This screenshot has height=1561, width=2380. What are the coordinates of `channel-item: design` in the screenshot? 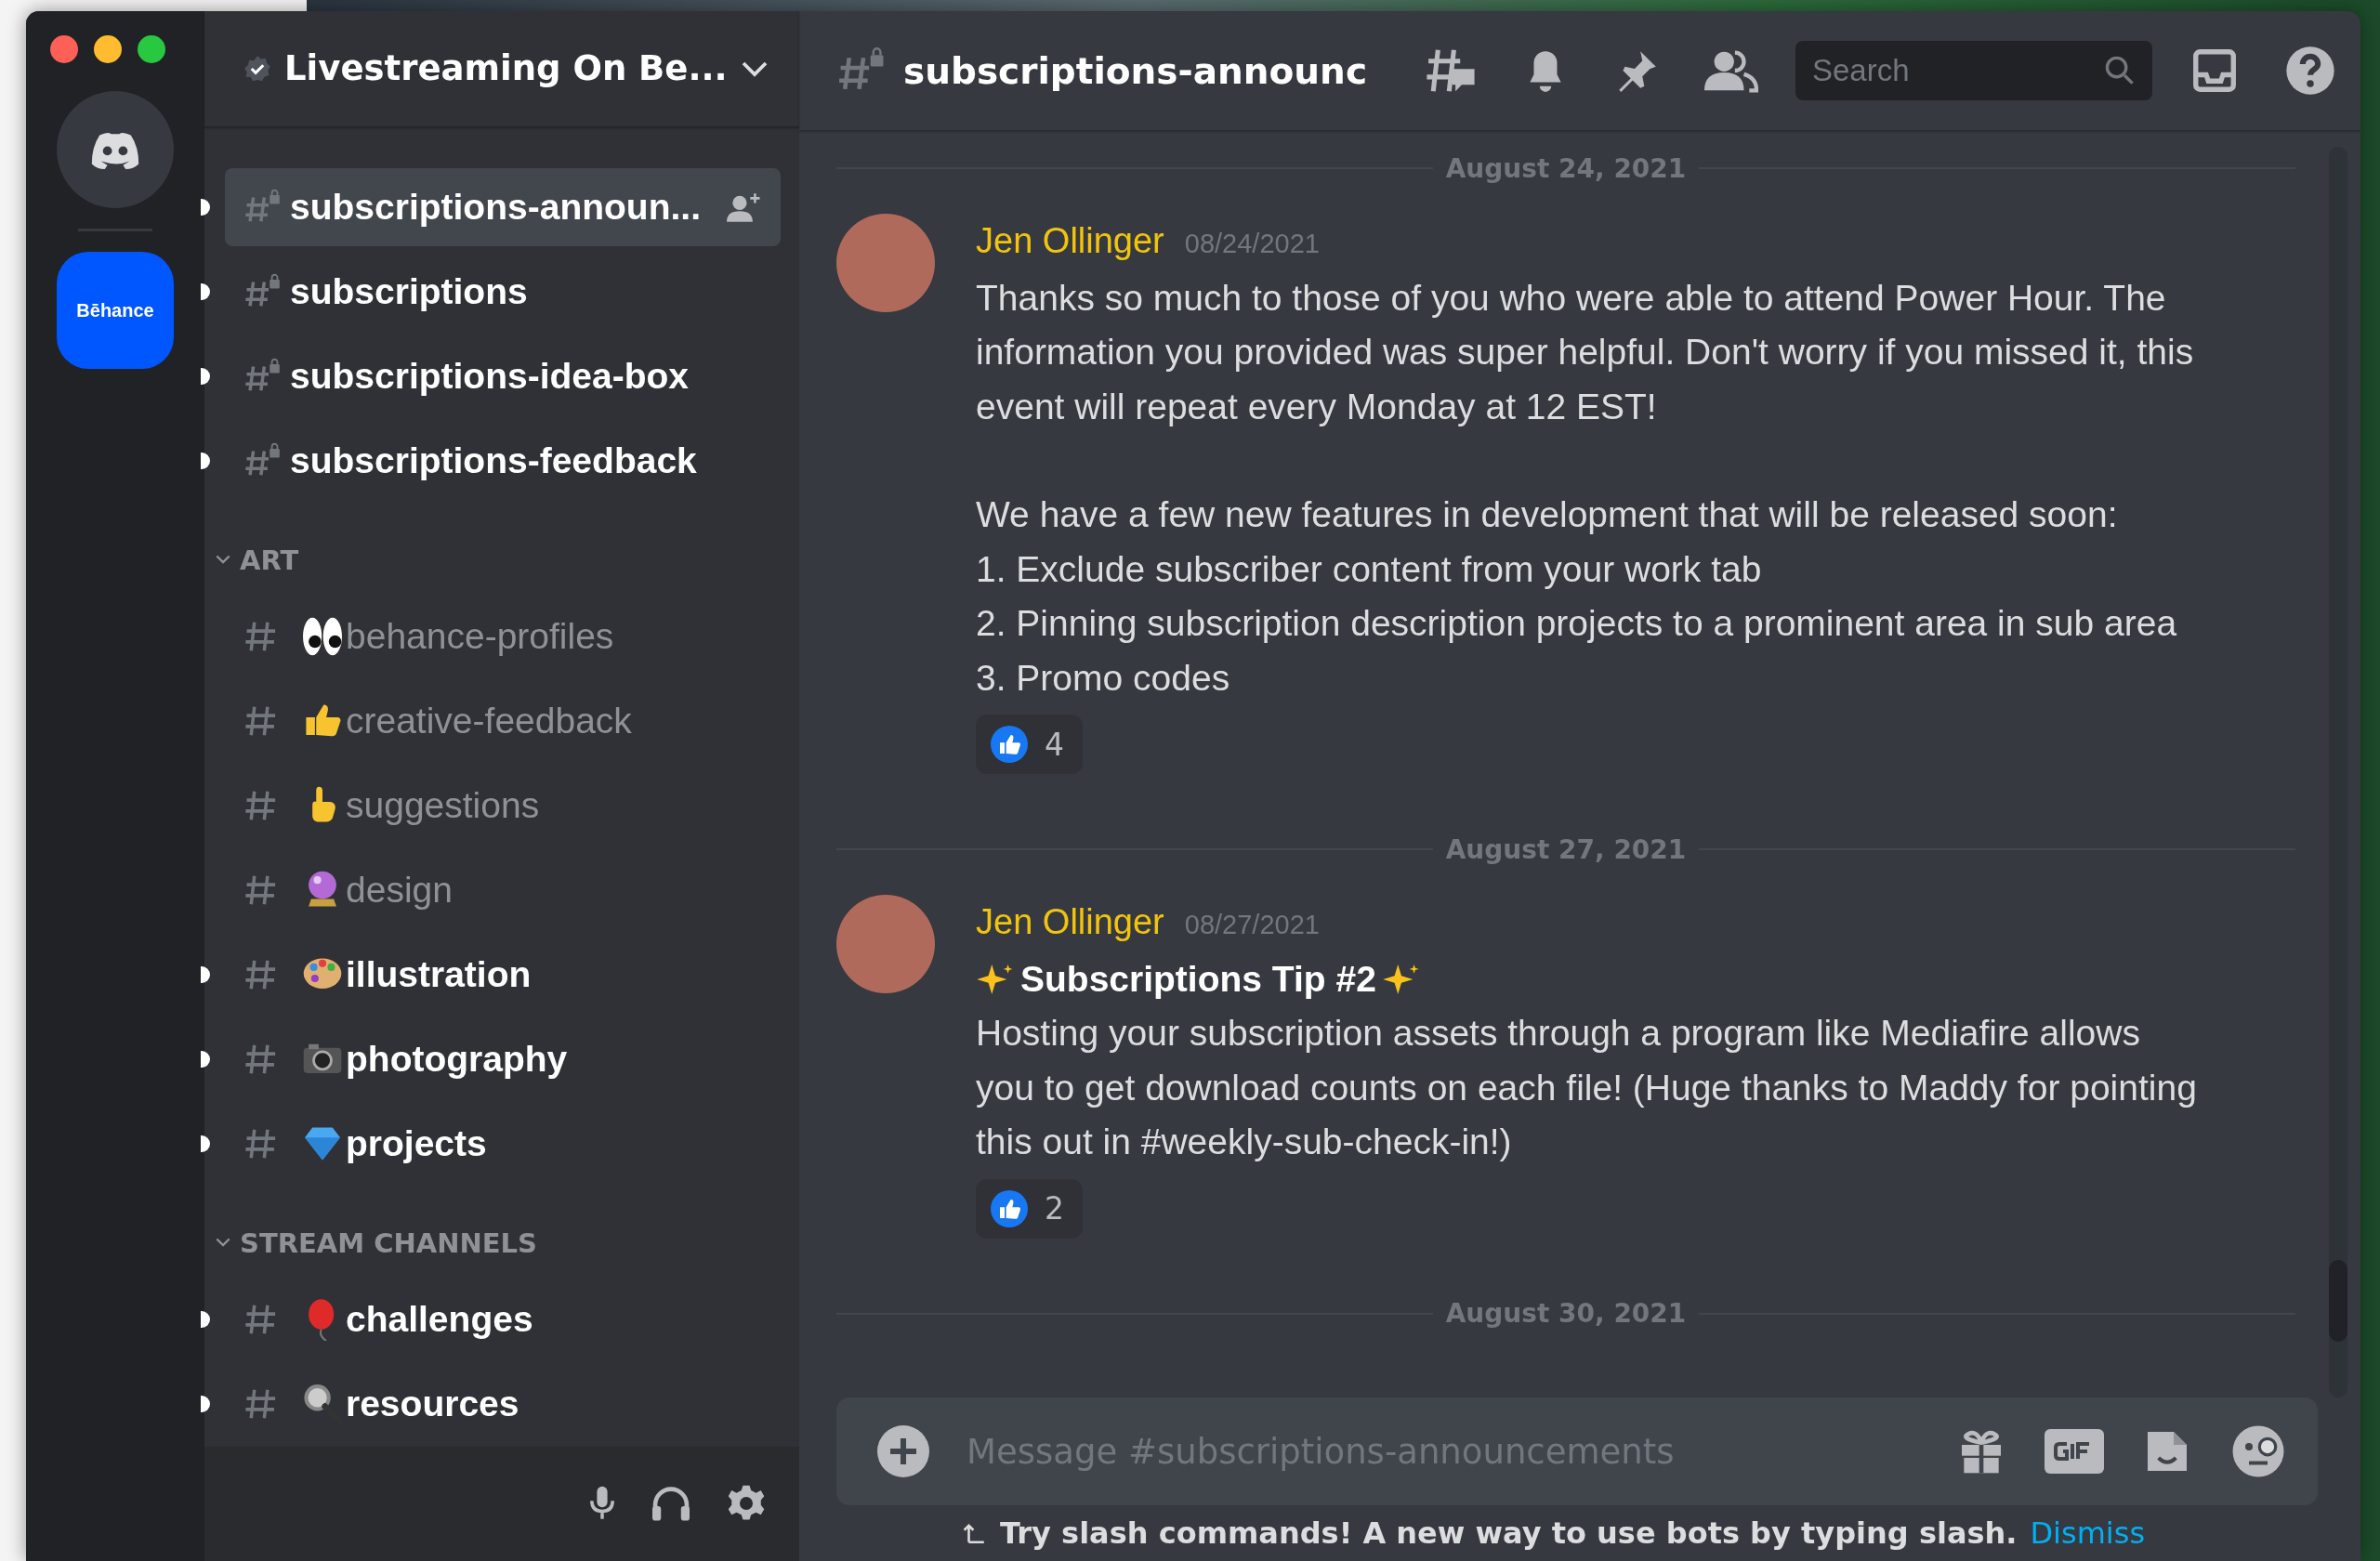 It's located at (503, 890).